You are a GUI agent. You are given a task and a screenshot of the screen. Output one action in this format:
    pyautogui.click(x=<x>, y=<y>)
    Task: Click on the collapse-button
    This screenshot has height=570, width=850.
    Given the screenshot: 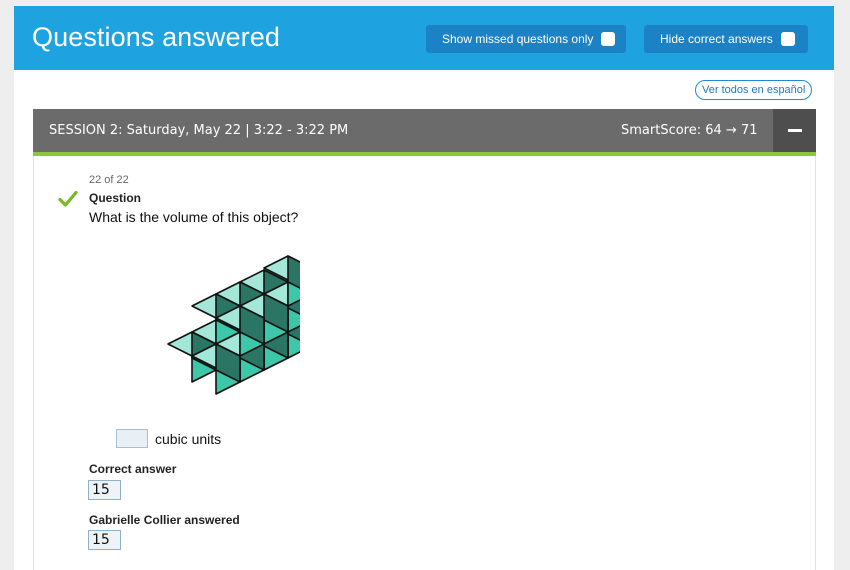 What is the action you would take?
    pyautogui.click(x=794, y=130)
    